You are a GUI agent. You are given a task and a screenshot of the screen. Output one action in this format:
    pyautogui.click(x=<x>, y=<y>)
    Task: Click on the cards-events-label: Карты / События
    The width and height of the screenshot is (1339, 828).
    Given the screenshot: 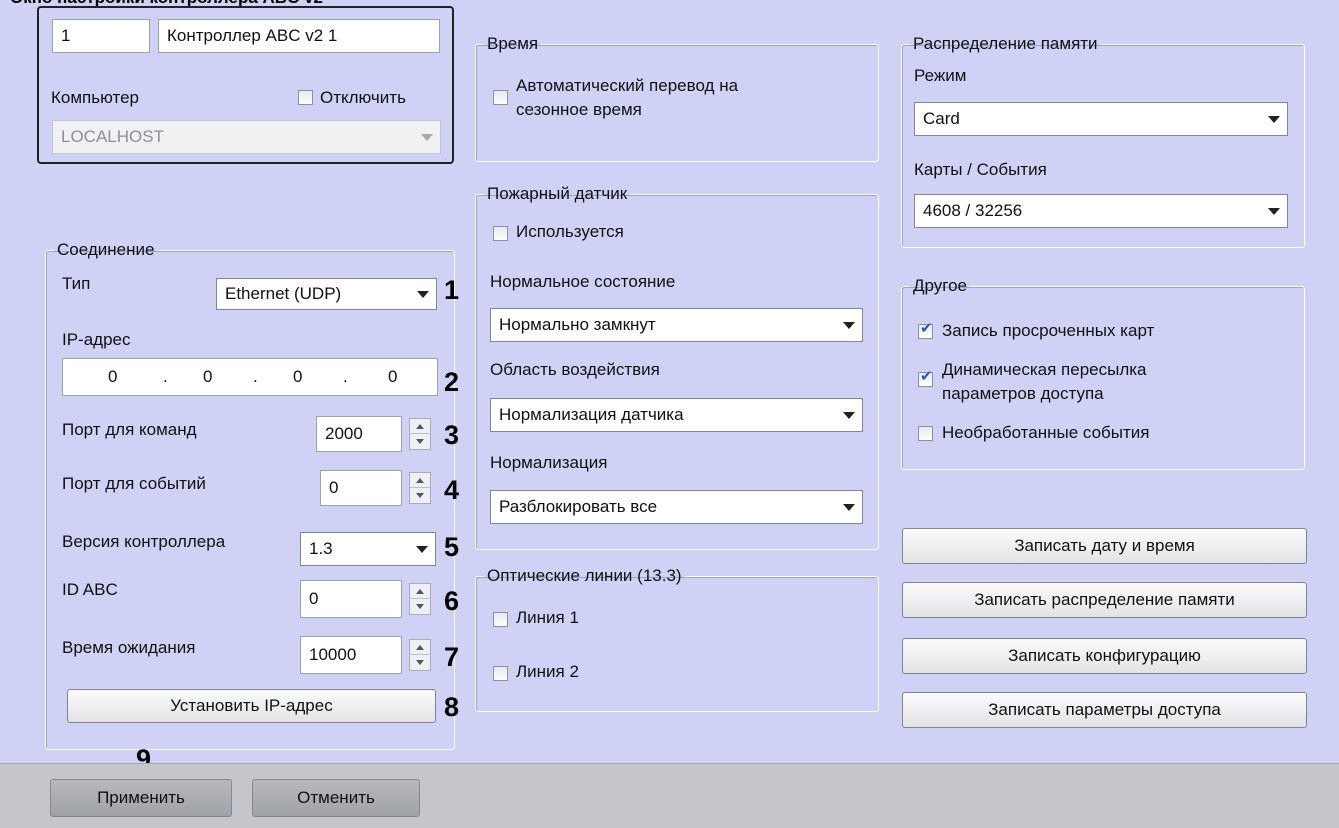 What is the action you would take?
    pyautogui.click(x=980, y=169)
    